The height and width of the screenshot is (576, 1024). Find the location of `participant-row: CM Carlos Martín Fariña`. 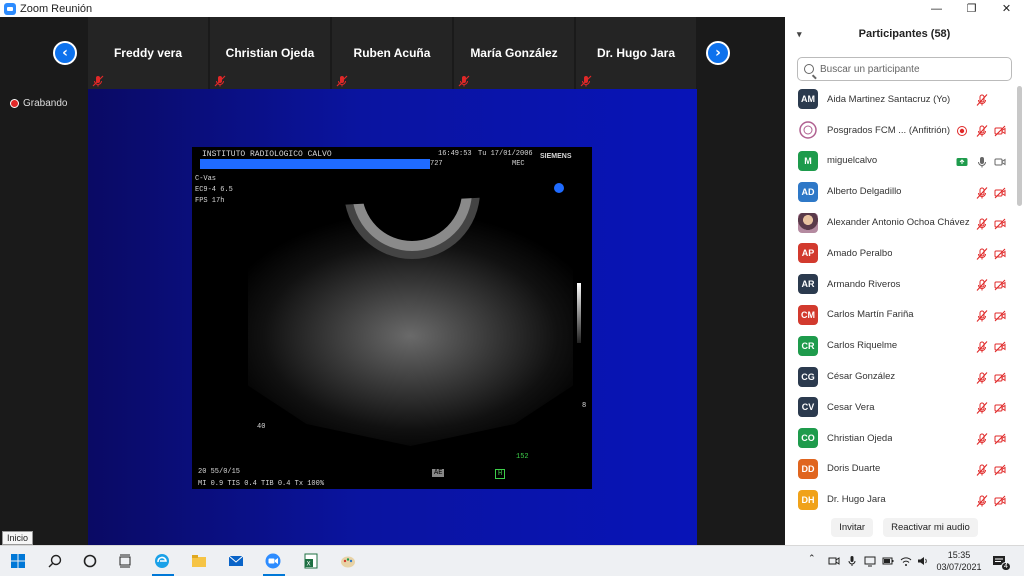

participant-row: CM Carlos Martín Fariña is located at coordinates (904, 315).